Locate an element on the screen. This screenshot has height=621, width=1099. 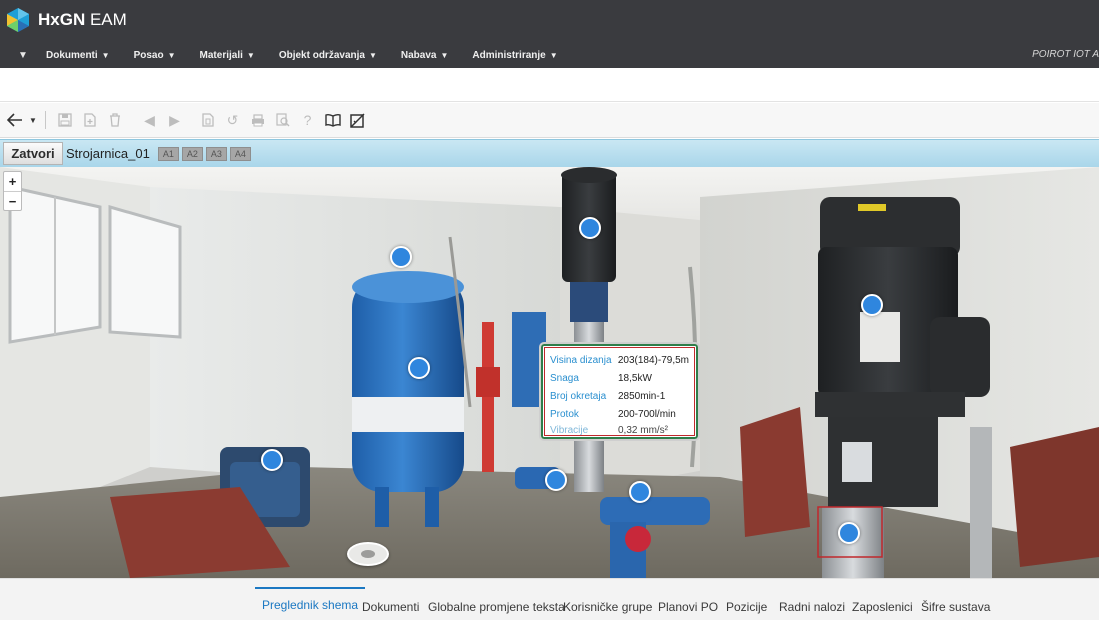
menu-posao: Posao ▼ is located at coordinates (155, 55).